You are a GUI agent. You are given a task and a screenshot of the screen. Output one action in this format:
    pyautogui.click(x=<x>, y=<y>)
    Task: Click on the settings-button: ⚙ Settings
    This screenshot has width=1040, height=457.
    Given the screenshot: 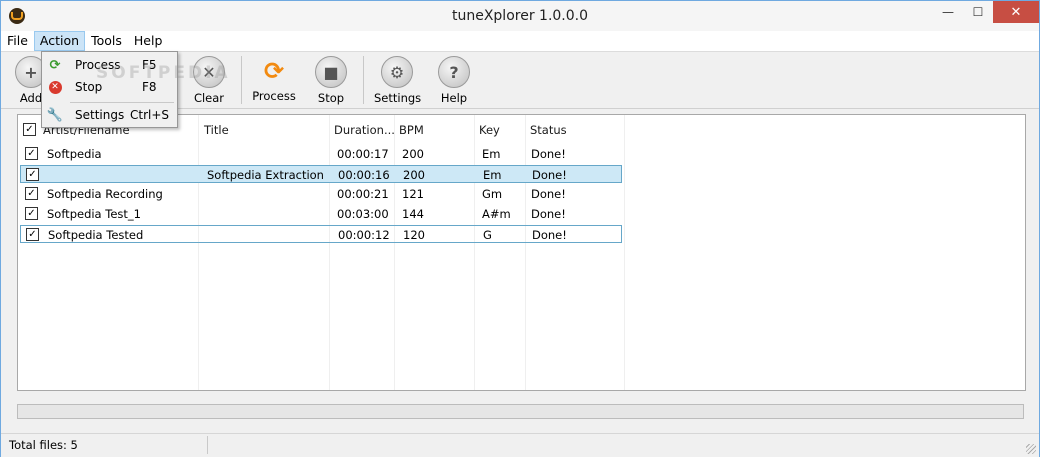 What is the action you would take?
    pyautogui.click(x=398, y=79)
    